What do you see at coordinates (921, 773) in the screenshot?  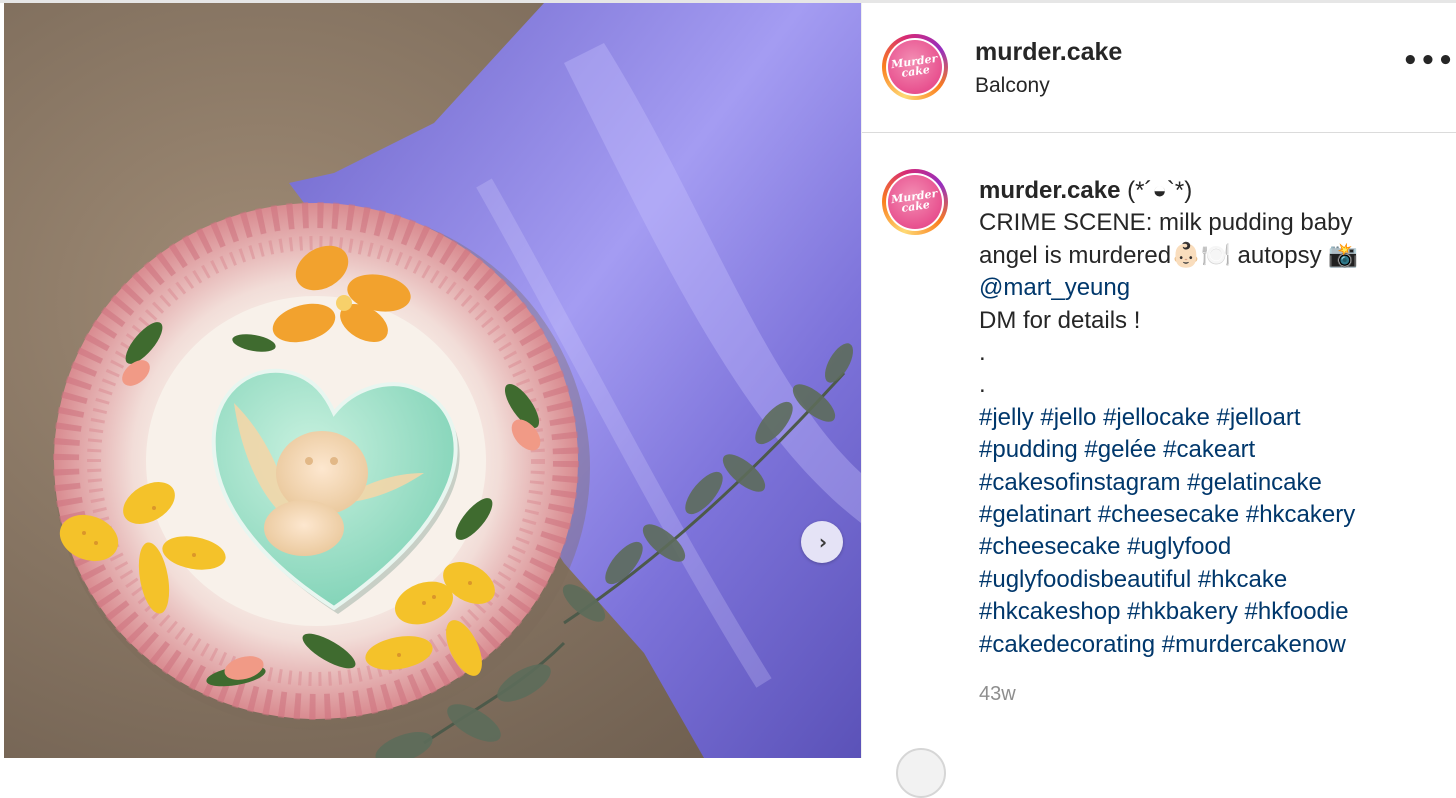 I see `commenter-avatar` at bounding box center [921, 773].